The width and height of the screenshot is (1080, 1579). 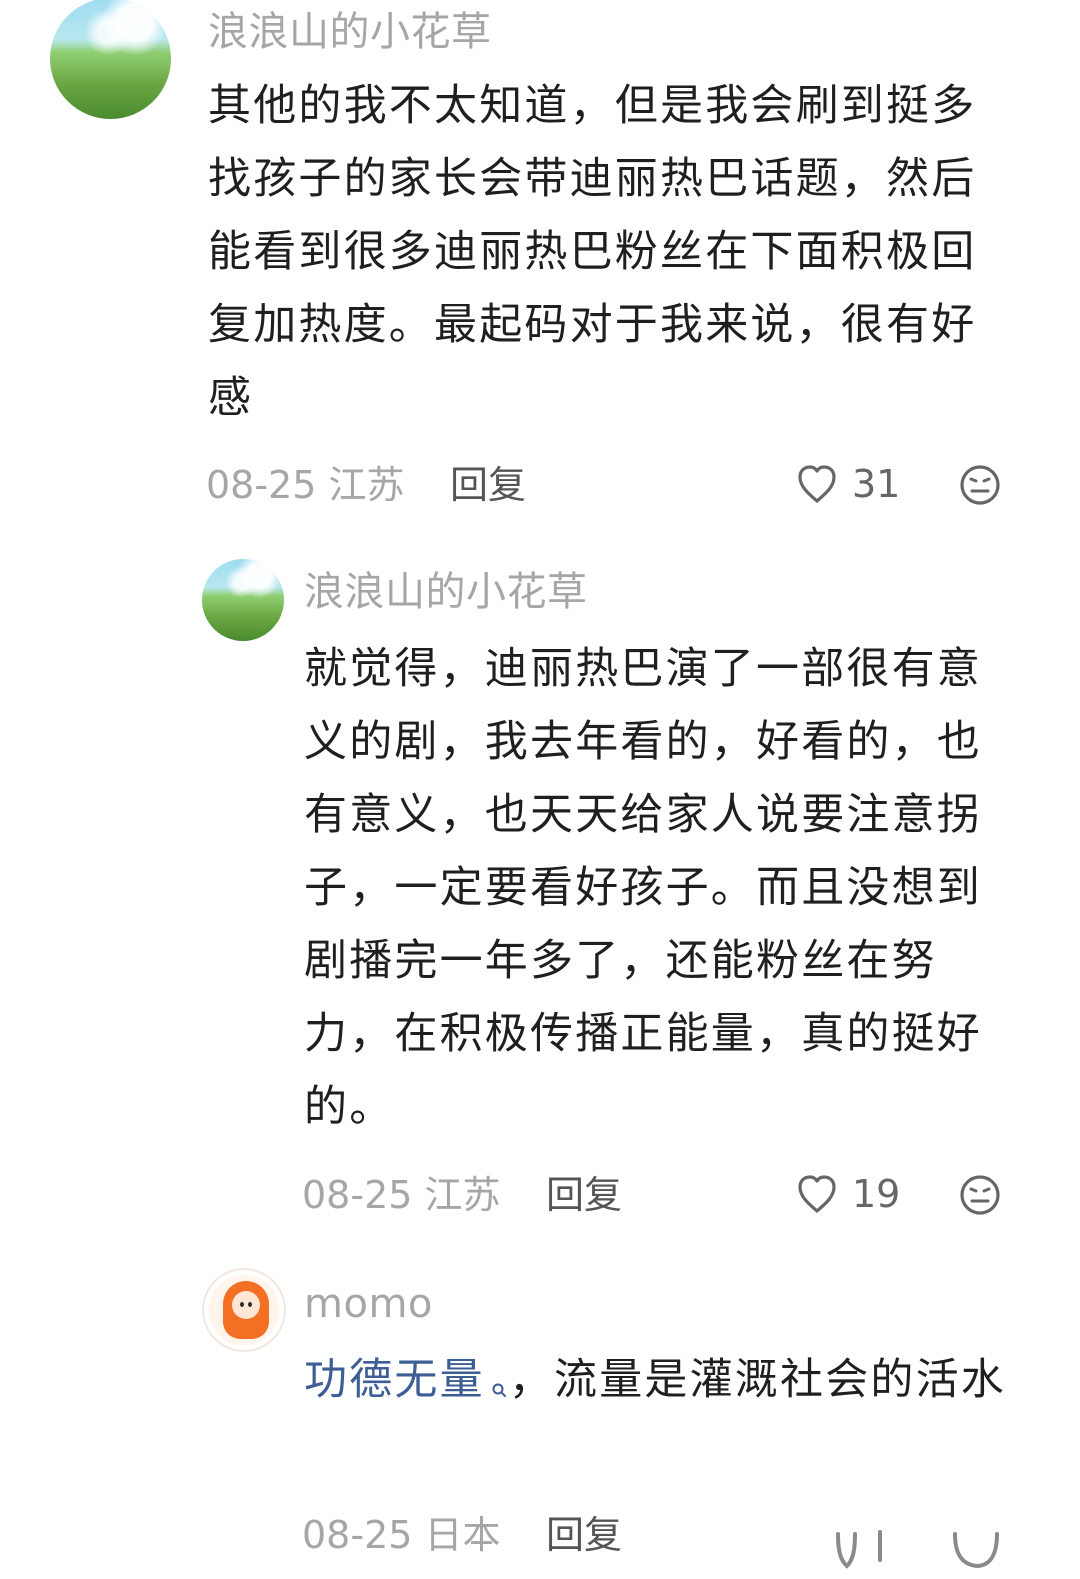 I want to click on comment-text: 功德无量 ，流量是灌溉社会的活水, so click(x=657, y=1383).